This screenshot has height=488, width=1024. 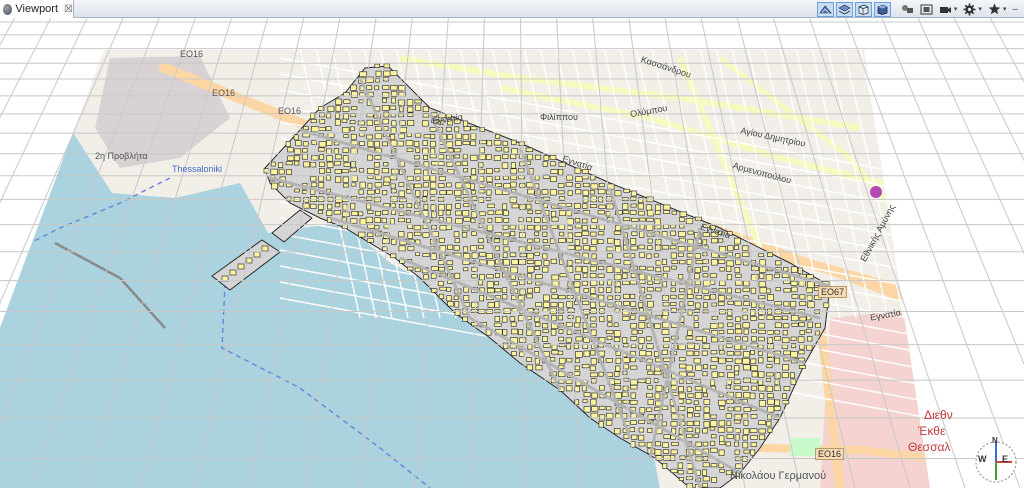 I want to click on bookmark-star-icon, so click(x=994, y=9).